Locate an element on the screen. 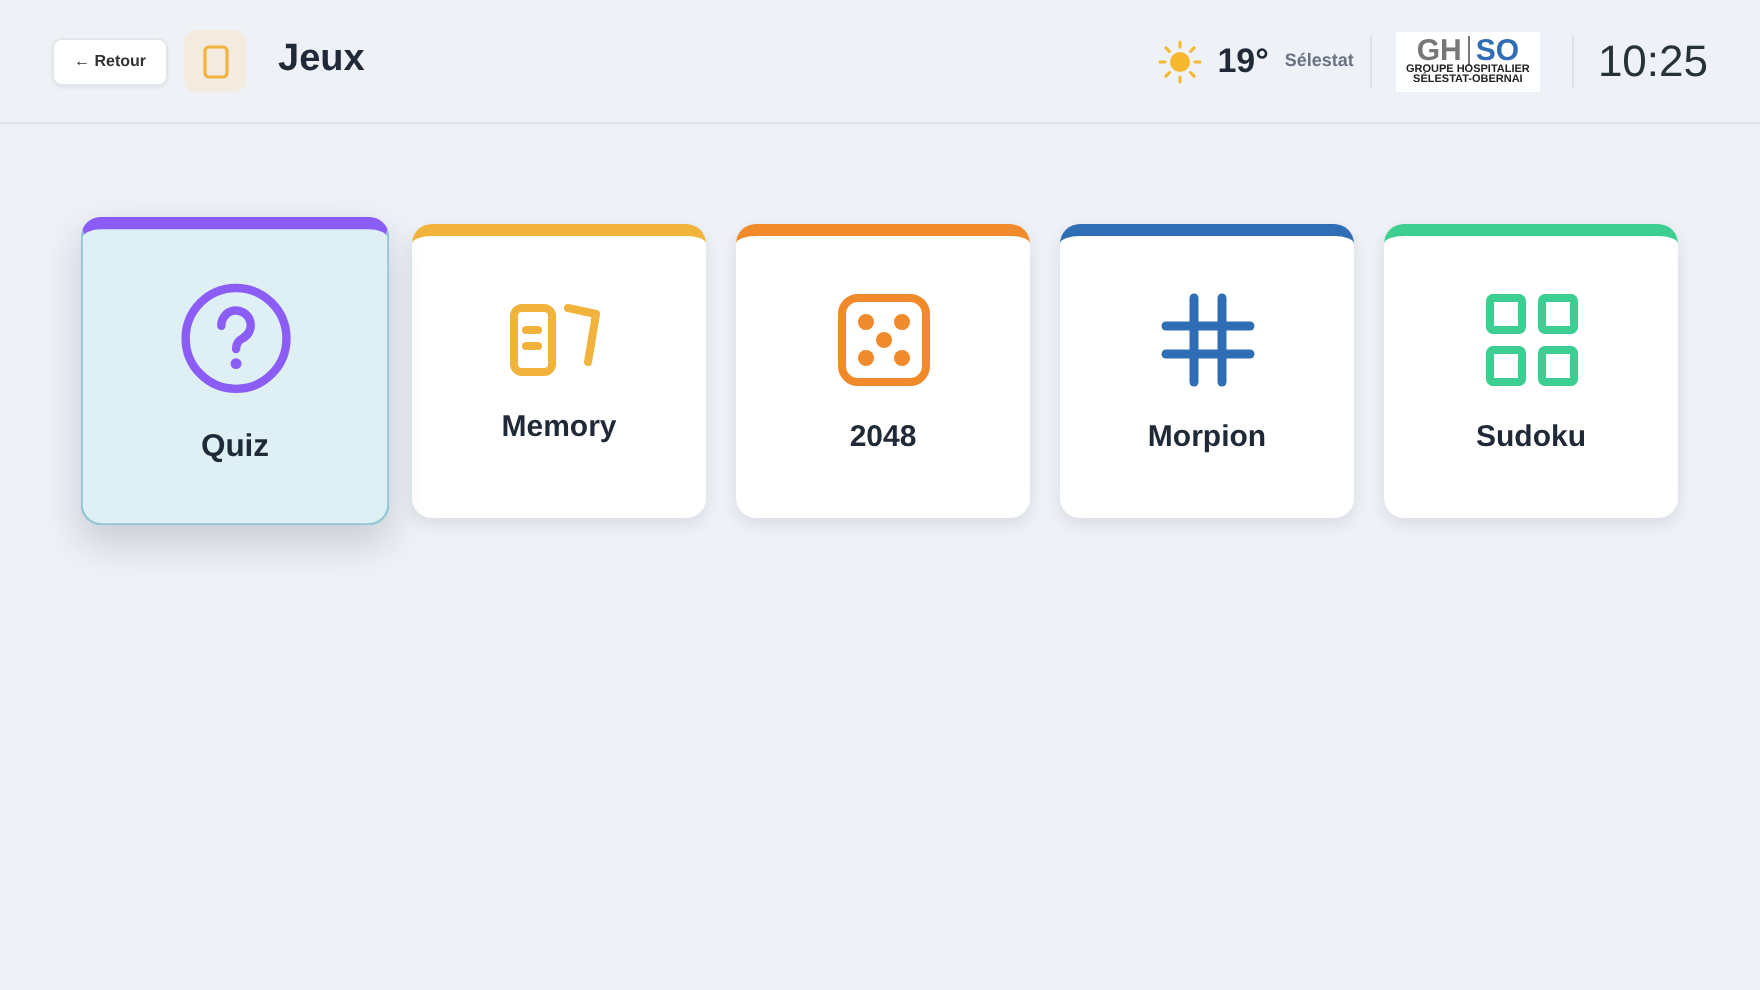 The height and width of the screenshot is (990, 1760). question-icon is located at coordinates (235, 338).